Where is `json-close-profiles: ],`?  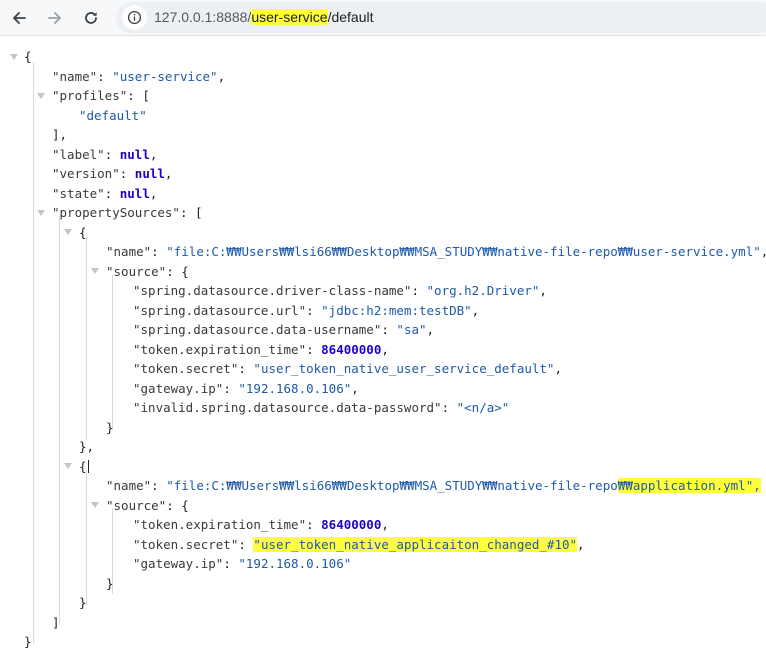
json-close-profiles: ], is located at coordinates (60, 134).